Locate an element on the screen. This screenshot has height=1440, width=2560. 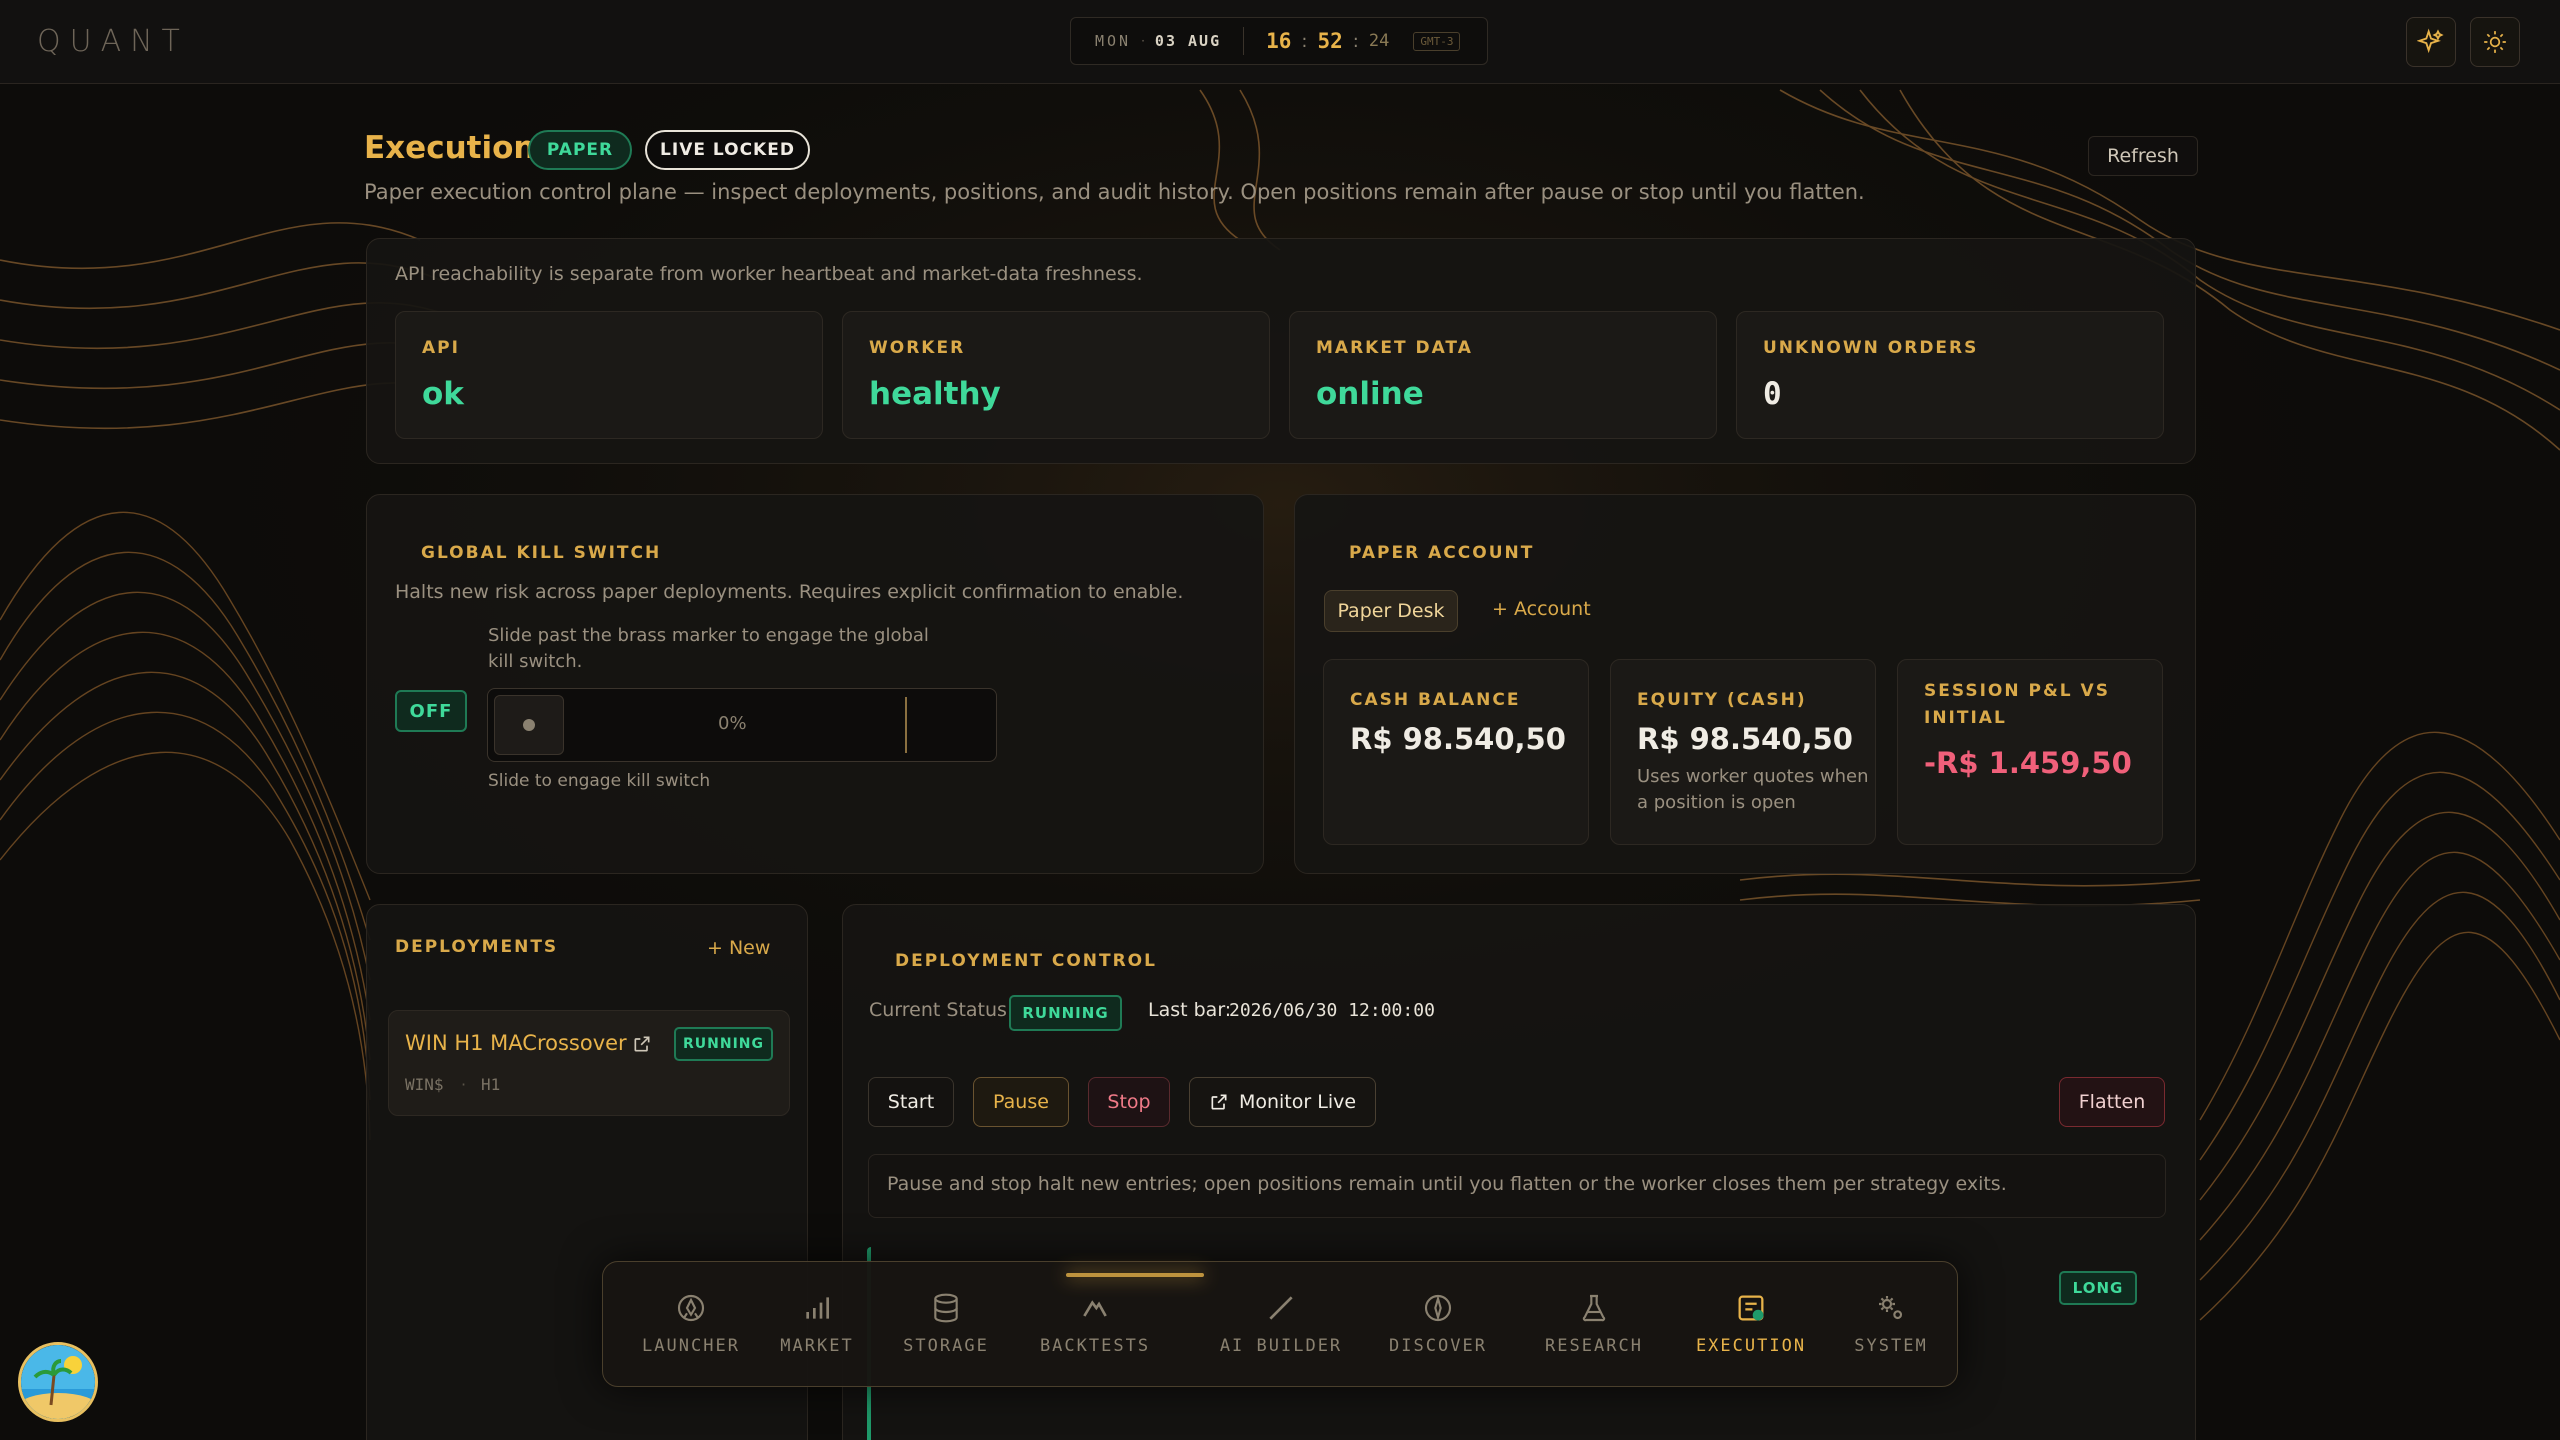
top-bar: QUANT MON · 03 AUG 16 : 52 : 24 GMT-3 is located at coordinates (1280, 42).